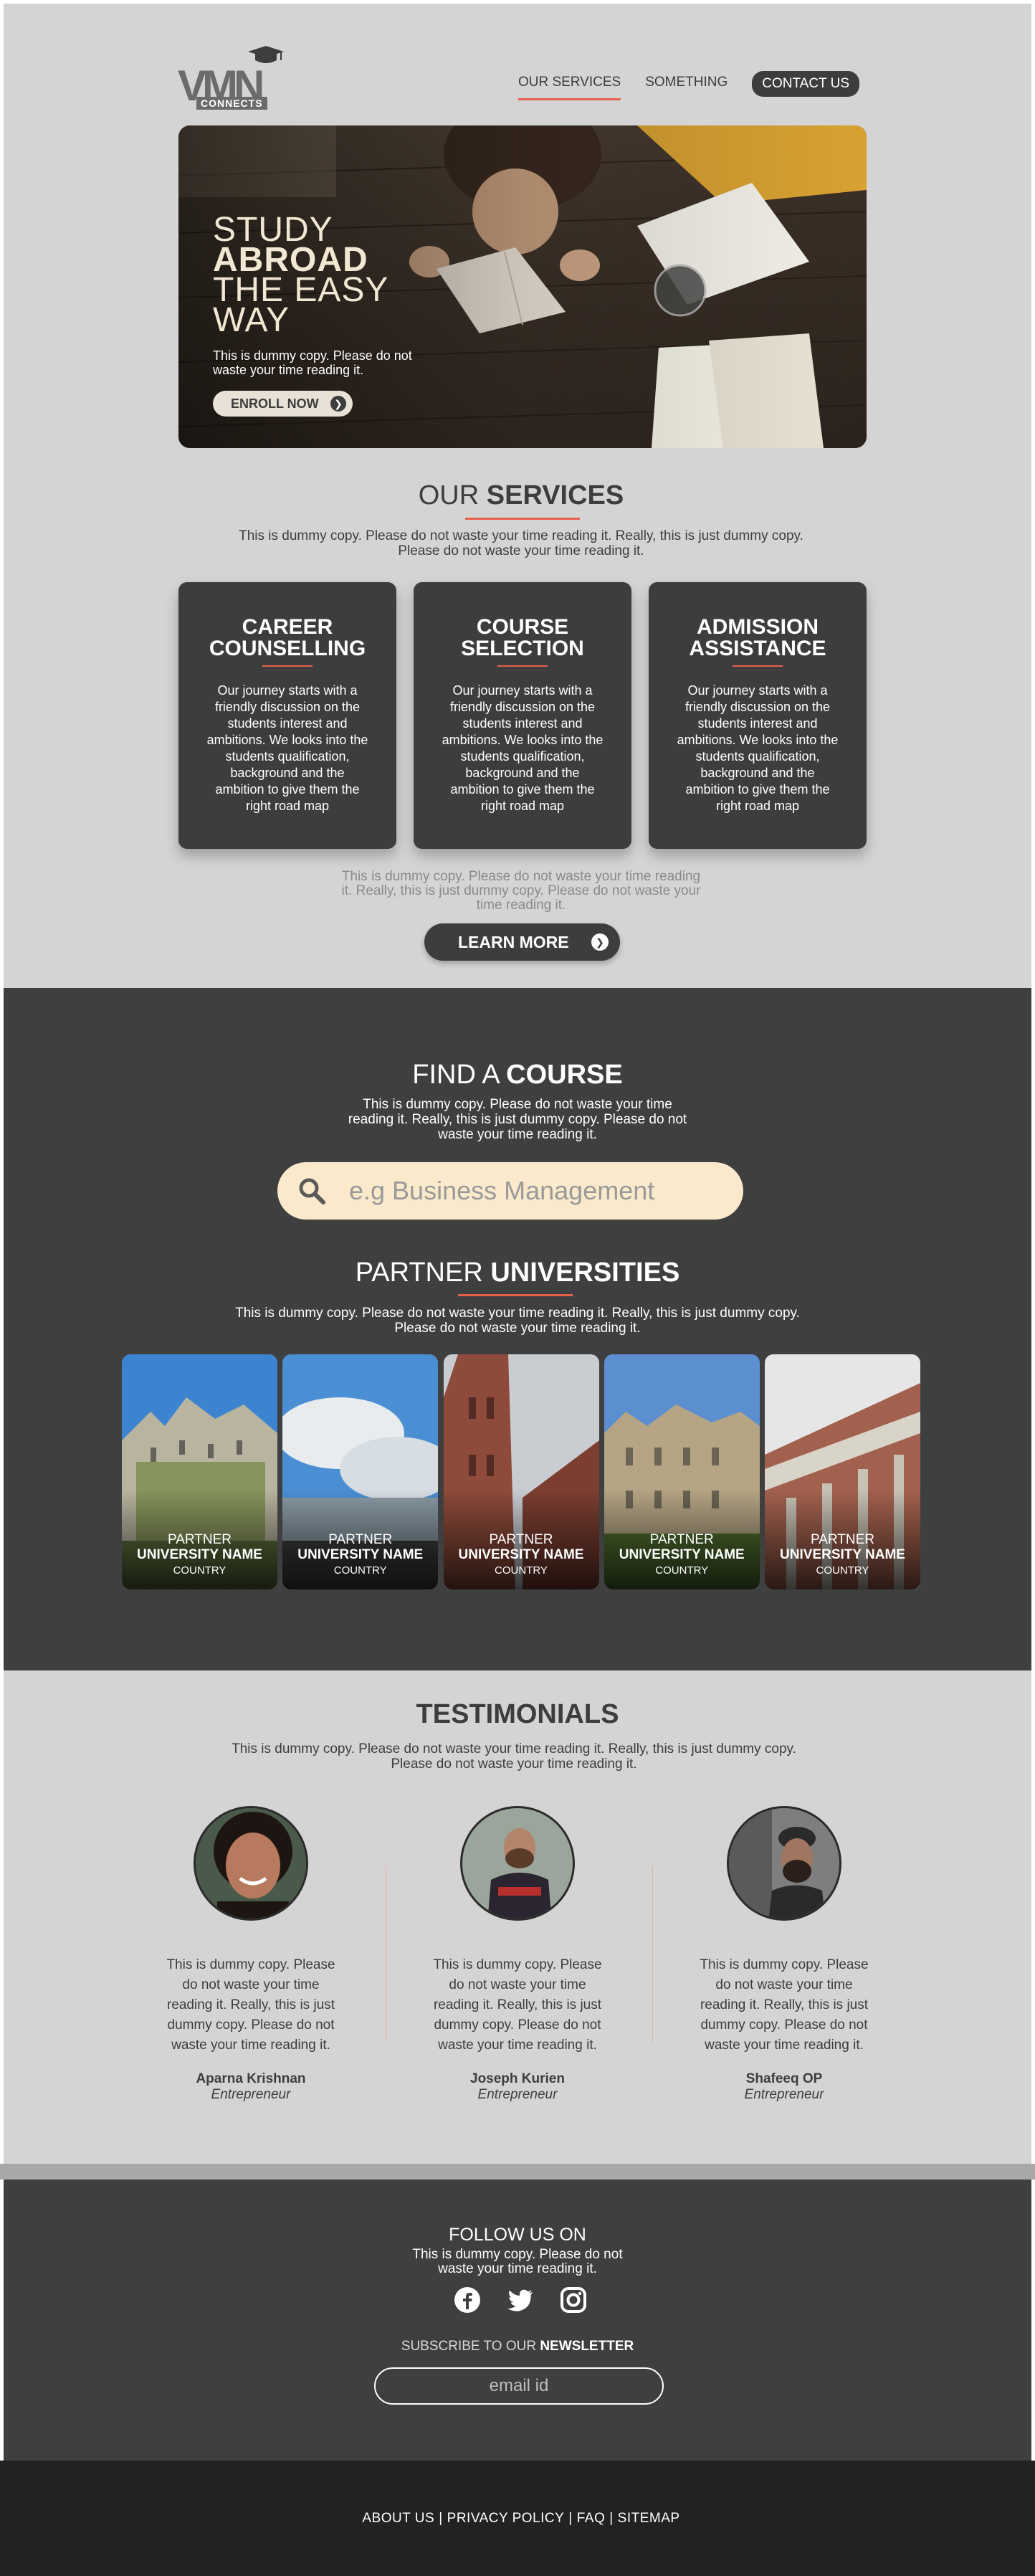  Describe the element at coordinates (535, 1190) in the screenshot. I see `course-search-input` at that location.